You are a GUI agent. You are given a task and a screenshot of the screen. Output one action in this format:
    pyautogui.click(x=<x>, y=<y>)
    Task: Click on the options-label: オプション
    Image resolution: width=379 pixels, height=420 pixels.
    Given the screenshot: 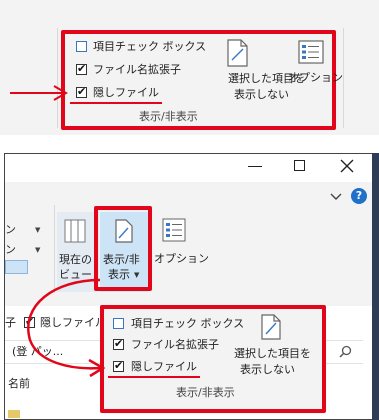 What is the action you would take?
    pyautogui.click(x=315, y=77)
    